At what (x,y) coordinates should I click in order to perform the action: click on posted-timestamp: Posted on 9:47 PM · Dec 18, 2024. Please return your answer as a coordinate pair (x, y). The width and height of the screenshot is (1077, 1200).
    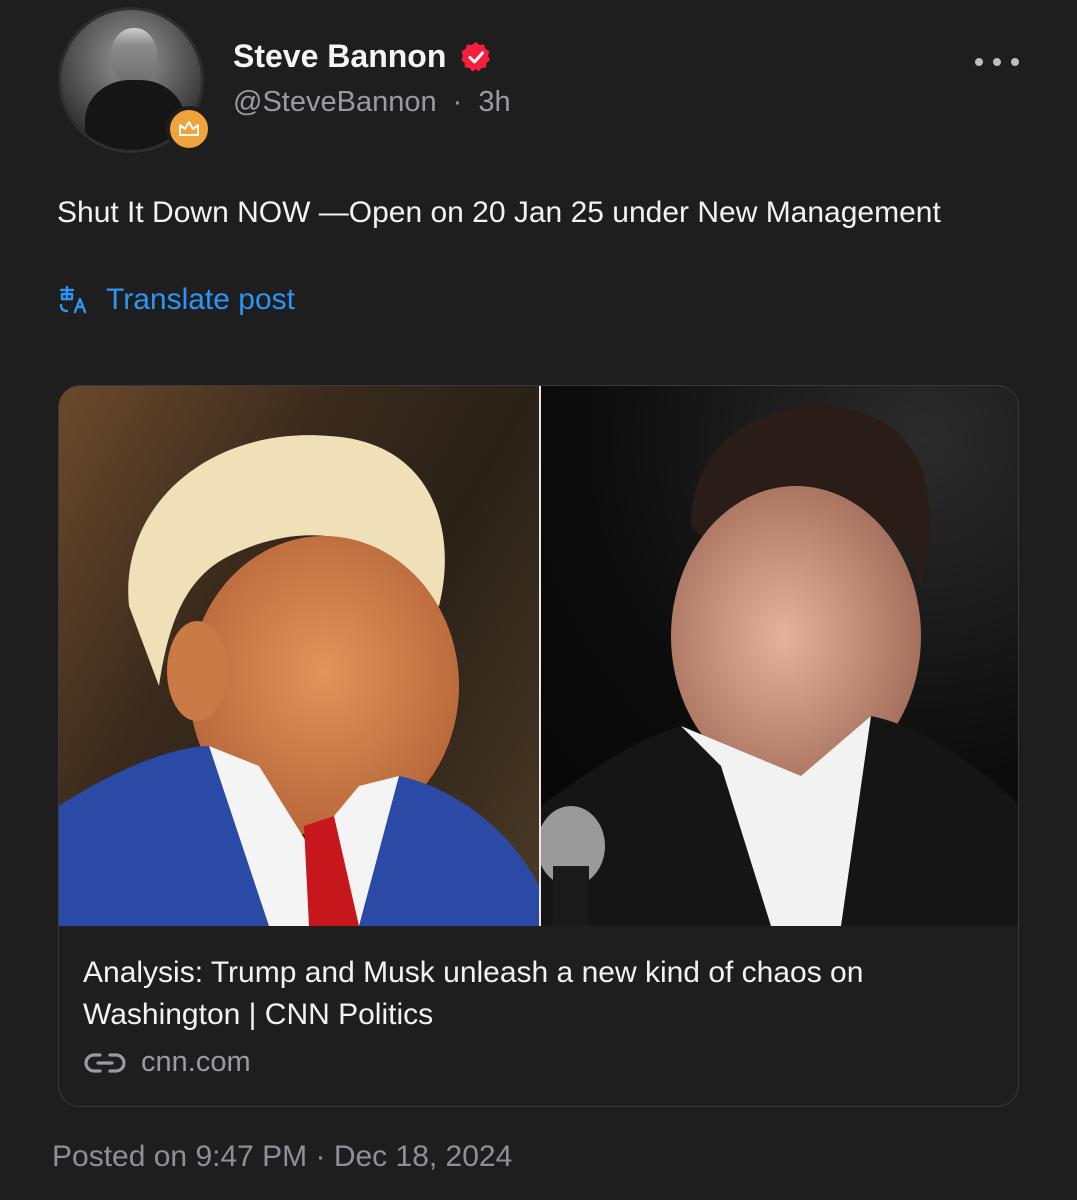
    Looking at the image, I should click on (282, 1156).